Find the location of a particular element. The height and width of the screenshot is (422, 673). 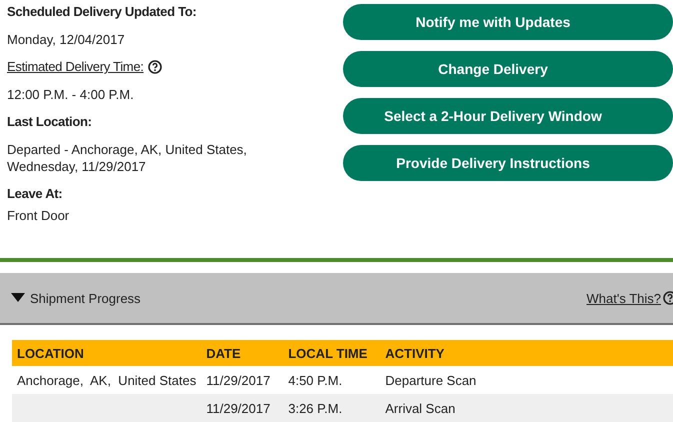

action-button: Select a 2-Hour Delivery Window is located at coordinates (508, 116).